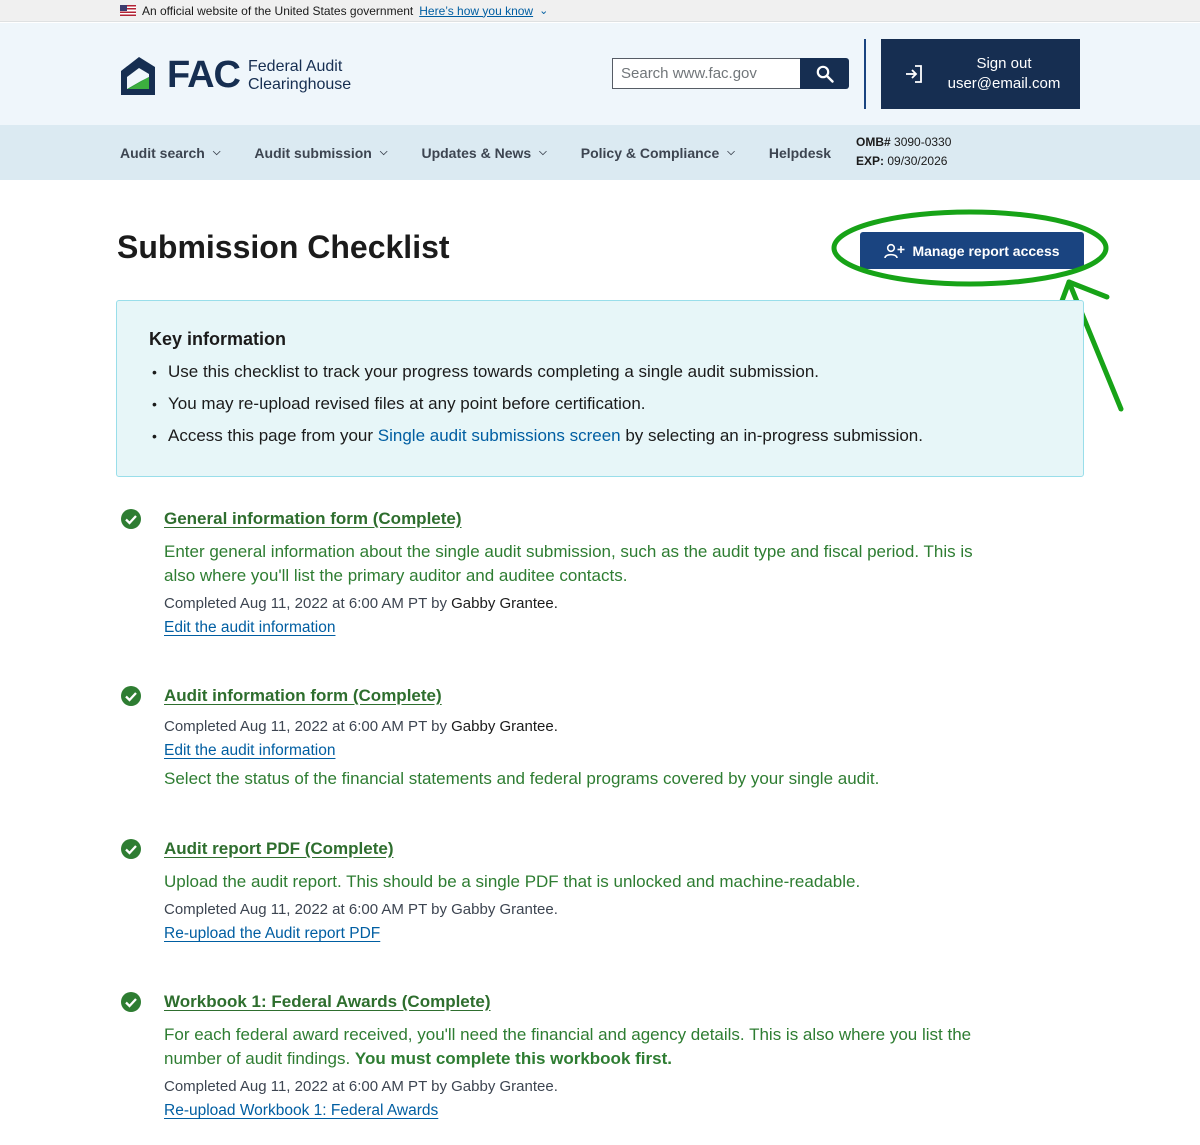 The image size is (1200, 1145). I want to click on heres-how-you-know-link: Here’s how you know, so click(476, 11).